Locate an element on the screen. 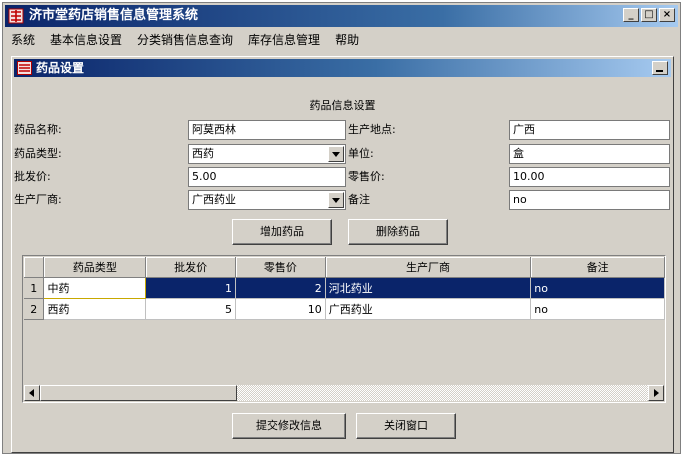 The image size is (687, 460). arrow-right-icon is located at coordinates (656, 393).